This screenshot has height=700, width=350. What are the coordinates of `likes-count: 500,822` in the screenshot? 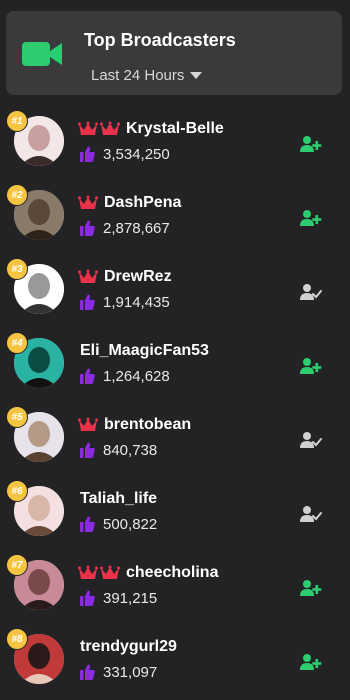 It's located at (130, 524).